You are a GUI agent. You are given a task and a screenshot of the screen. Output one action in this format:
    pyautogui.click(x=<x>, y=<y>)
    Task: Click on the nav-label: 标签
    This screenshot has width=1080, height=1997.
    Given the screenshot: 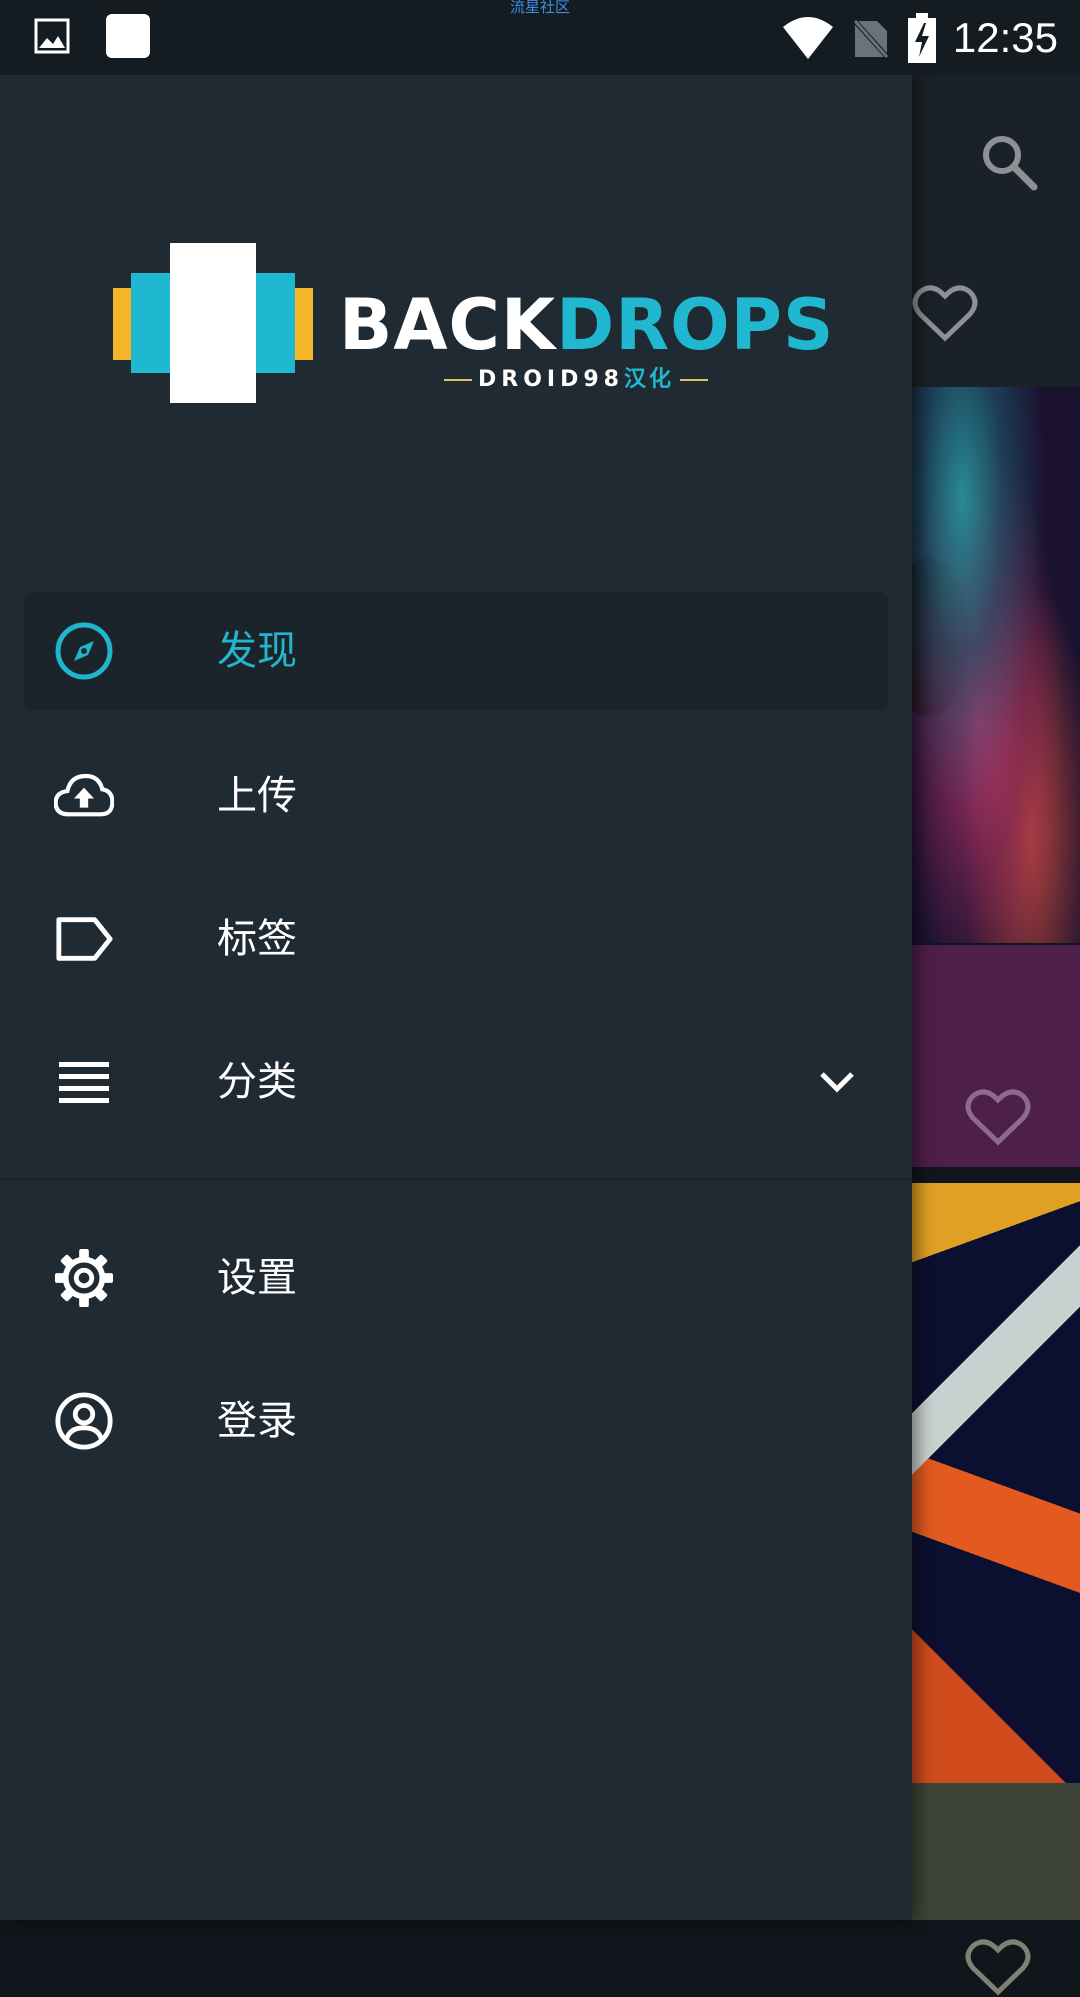 What is the action you would take?
    pyautogui.click(x=257, y=939)
    